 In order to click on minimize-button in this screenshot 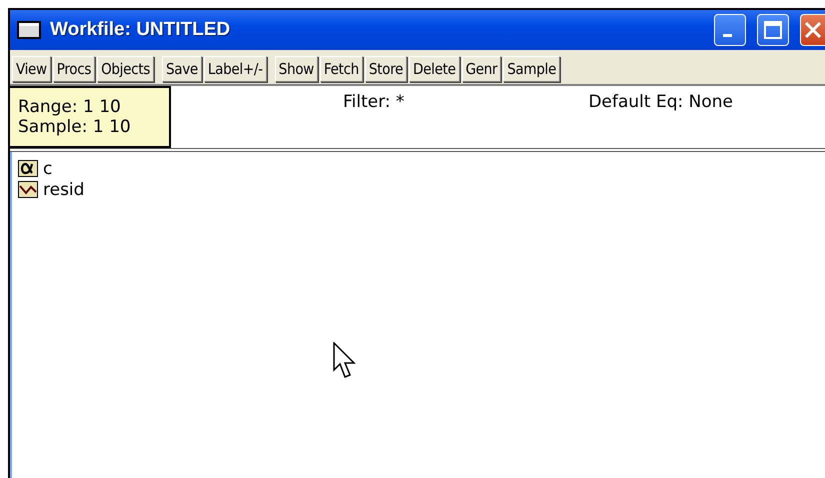, I will do `click(730, 30)`.